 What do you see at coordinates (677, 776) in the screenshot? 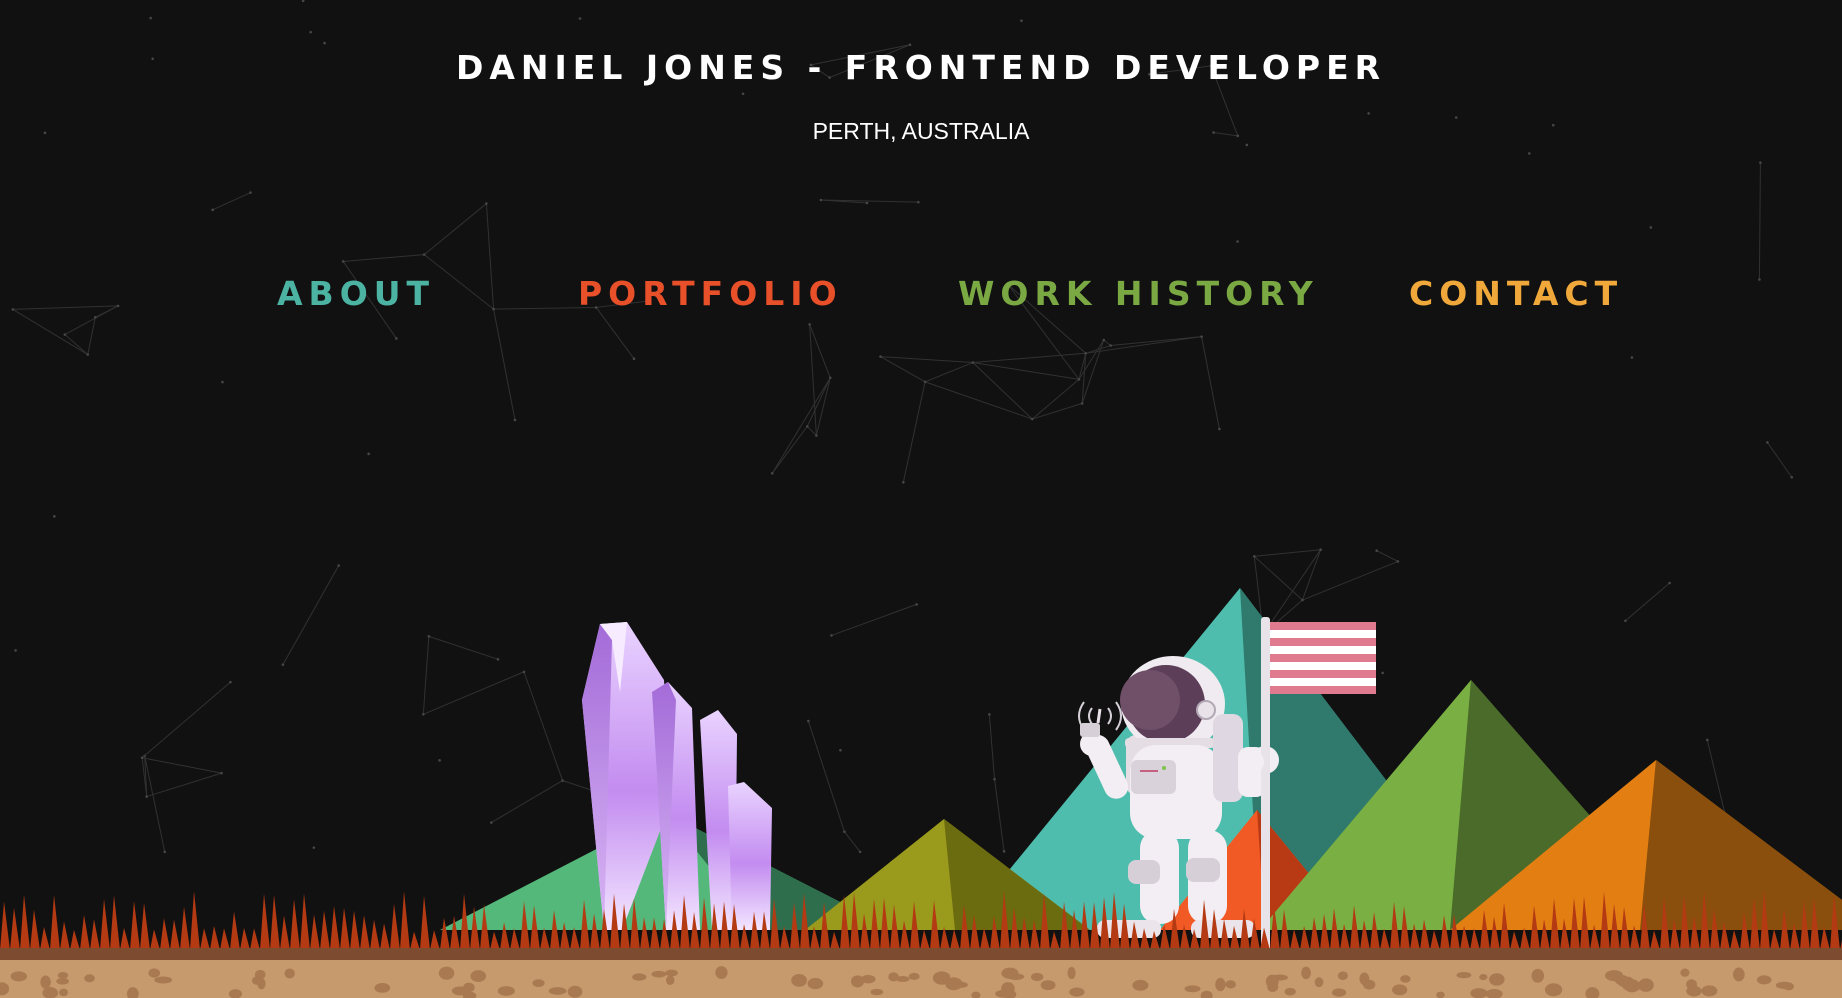
I see `crystal-cluster` at bounding box center [677, 776].